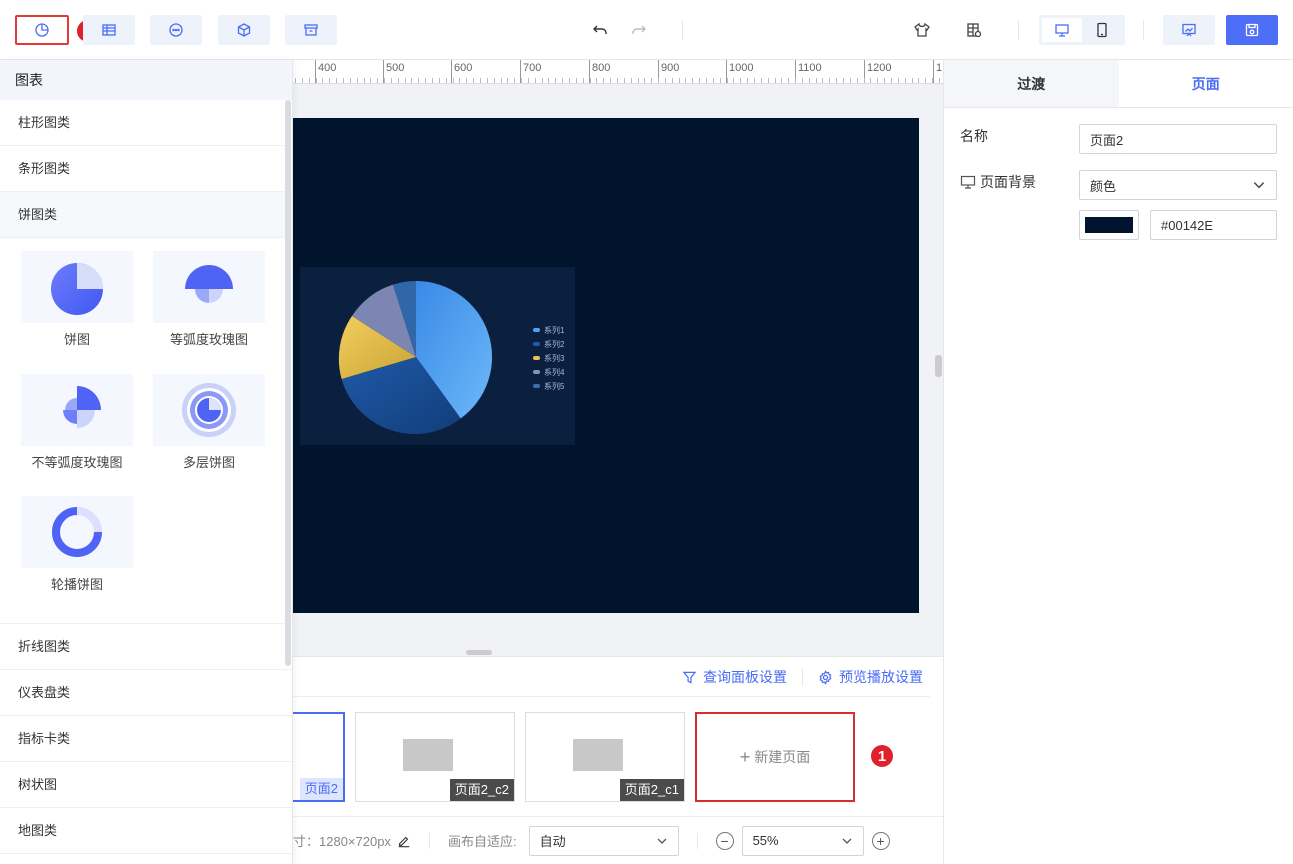 This screenshot has height=864, width=1293. What do you see at coordinates (974, 30) in the screenshot?
I see `data-settings-button` at bounding box center [974, 30].